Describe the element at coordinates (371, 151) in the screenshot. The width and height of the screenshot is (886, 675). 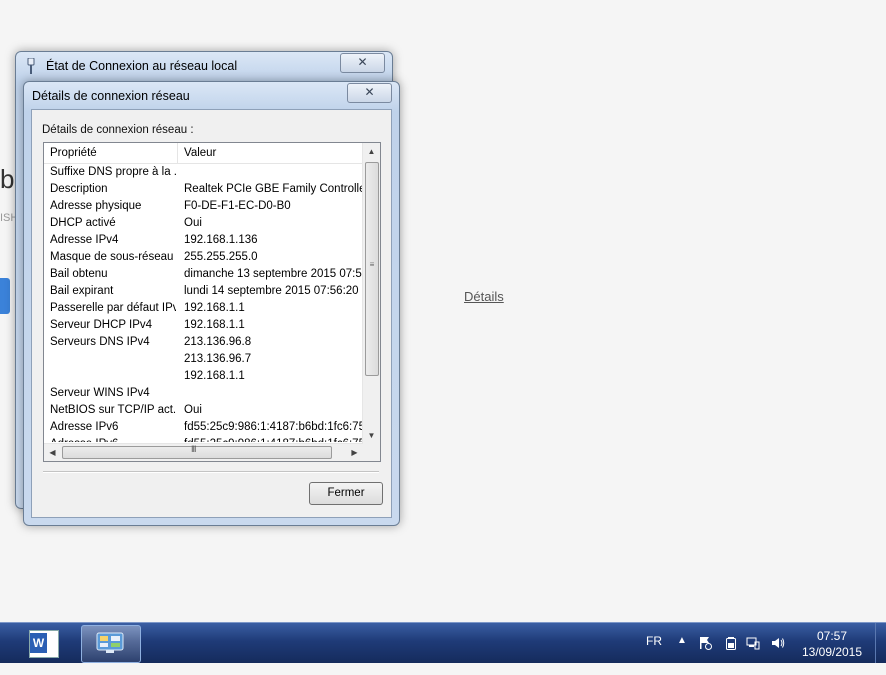
I see `scroll-up-arrow-icon: ▲` at that location.